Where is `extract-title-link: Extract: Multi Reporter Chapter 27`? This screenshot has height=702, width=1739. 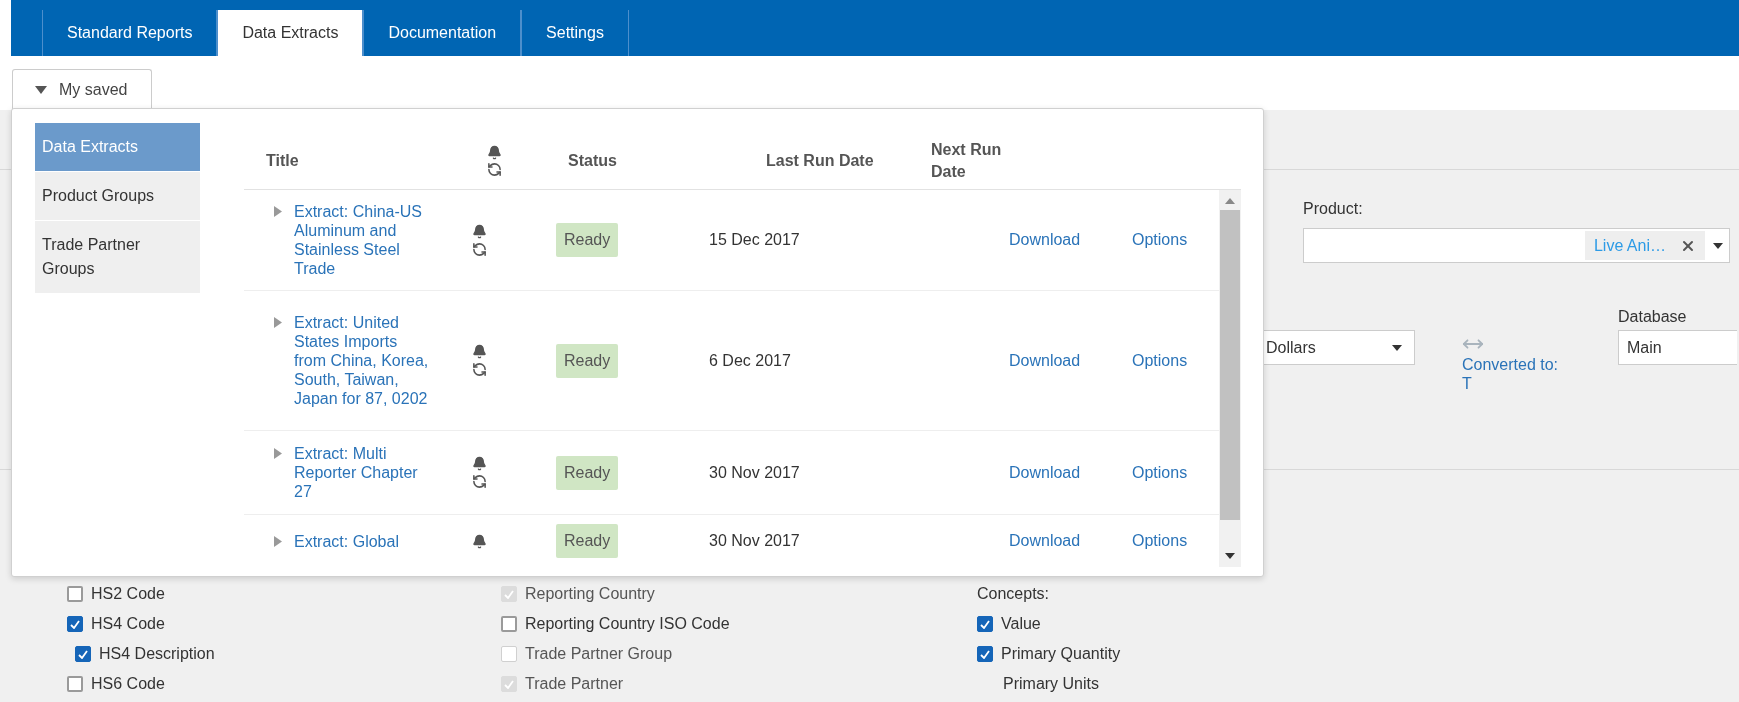 extract-title-link: Extract: Multi Reporter Chapter 27 is located at coordinates (363, 472).